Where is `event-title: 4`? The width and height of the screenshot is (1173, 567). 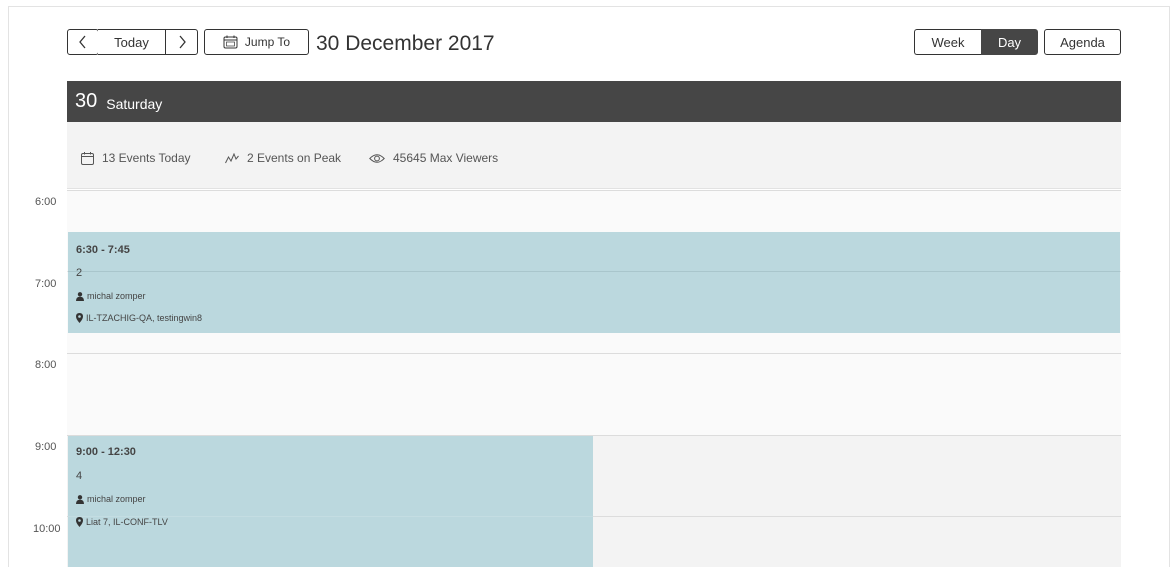
event-title: 4 is located at coordinates (79, 476).